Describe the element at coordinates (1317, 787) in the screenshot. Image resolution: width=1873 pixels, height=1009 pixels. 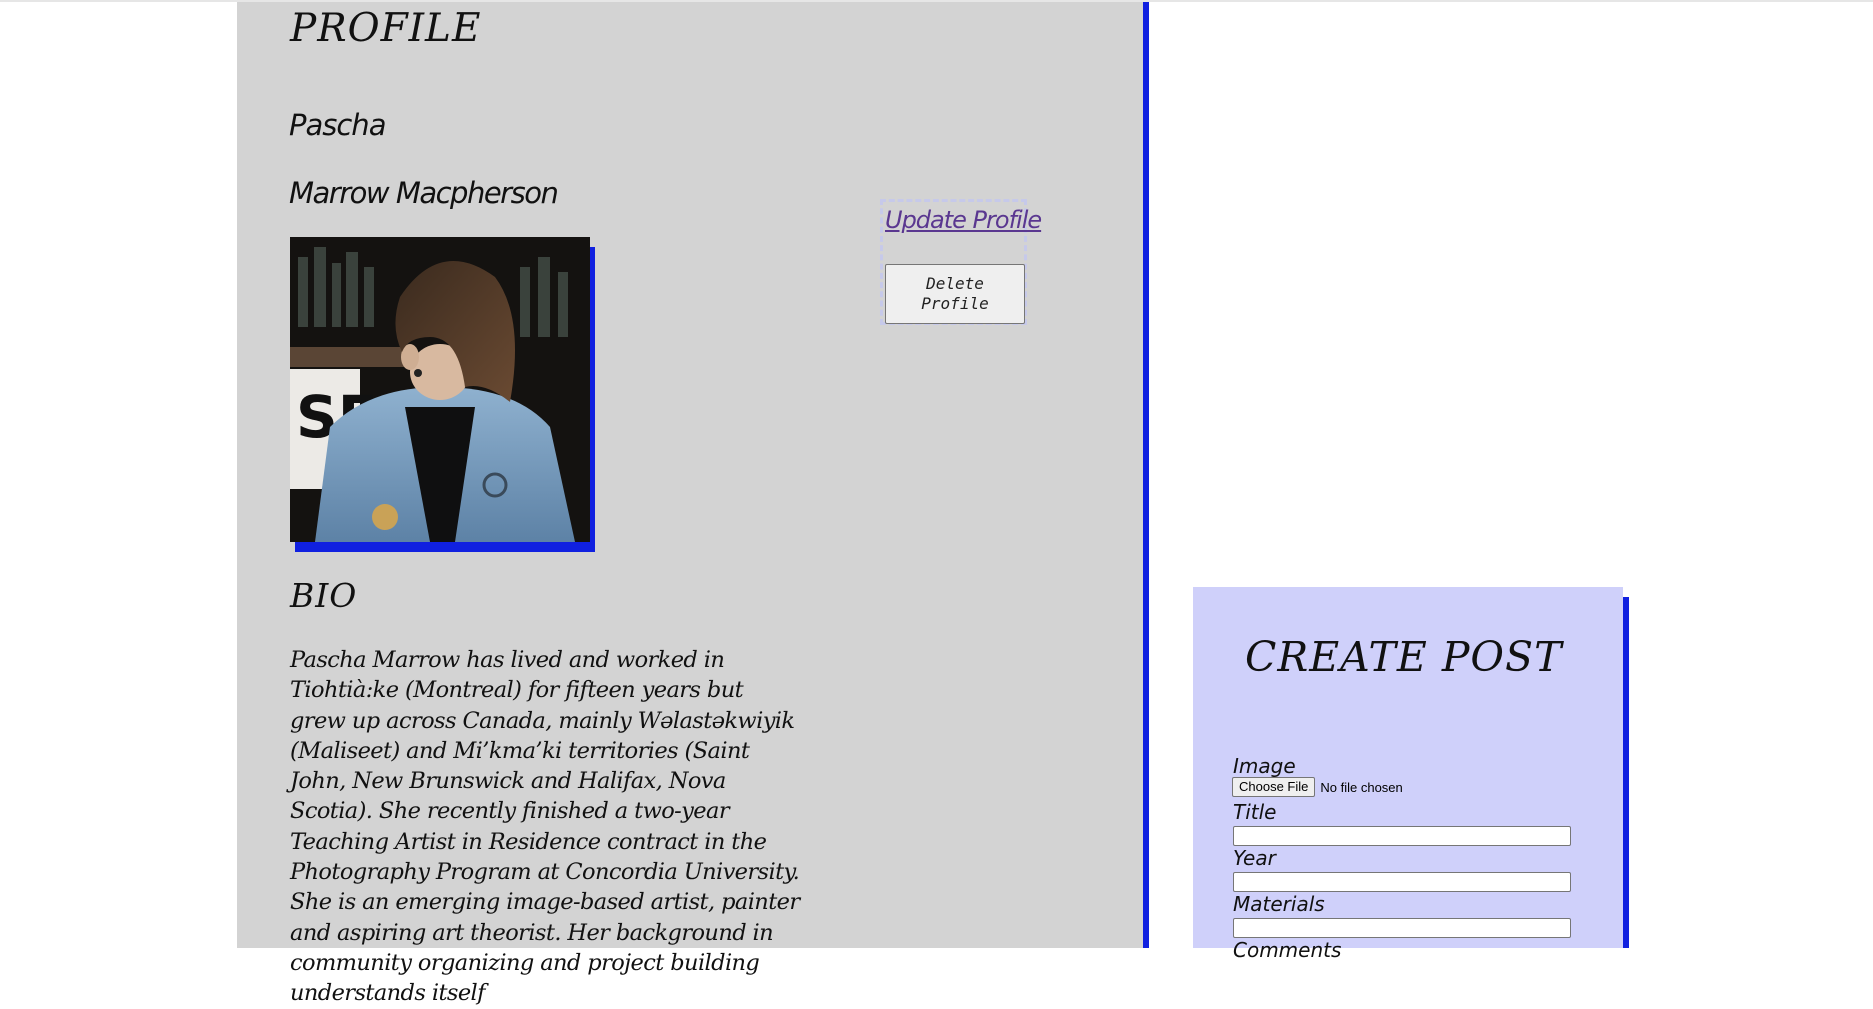
I see `image-file-input: Choose File No file chosen` at that location.